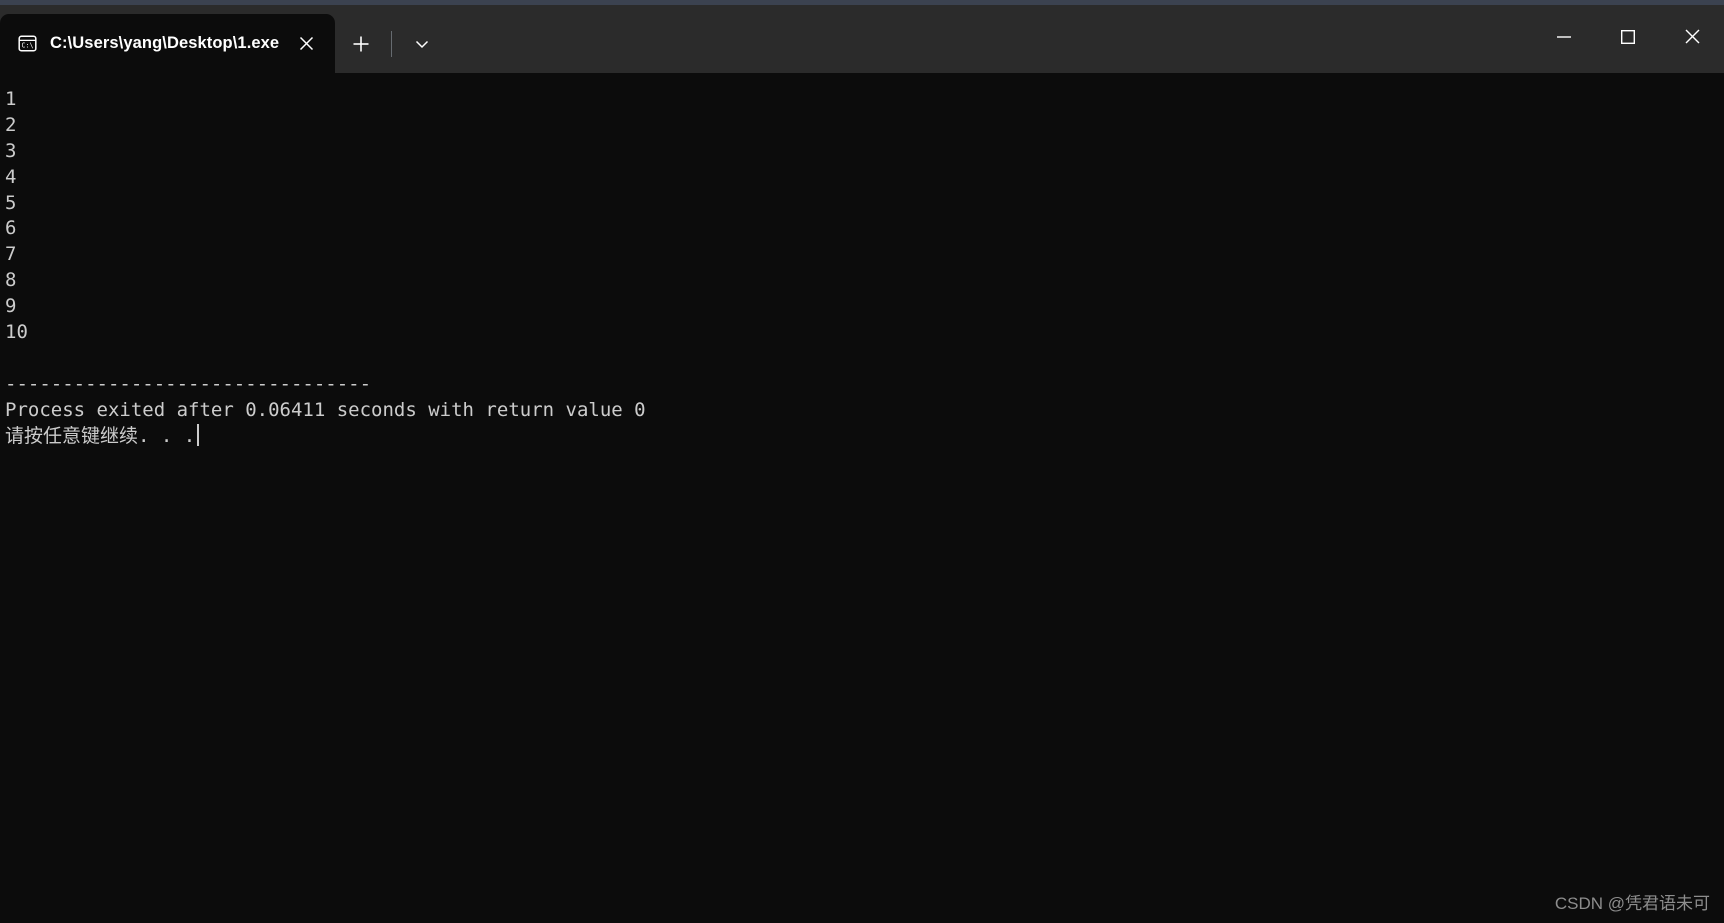 This screenshot has width=1724, height=923. Describe the element at coordinates (361, 44) in the screenshot. I see `plus-icon` at that location.